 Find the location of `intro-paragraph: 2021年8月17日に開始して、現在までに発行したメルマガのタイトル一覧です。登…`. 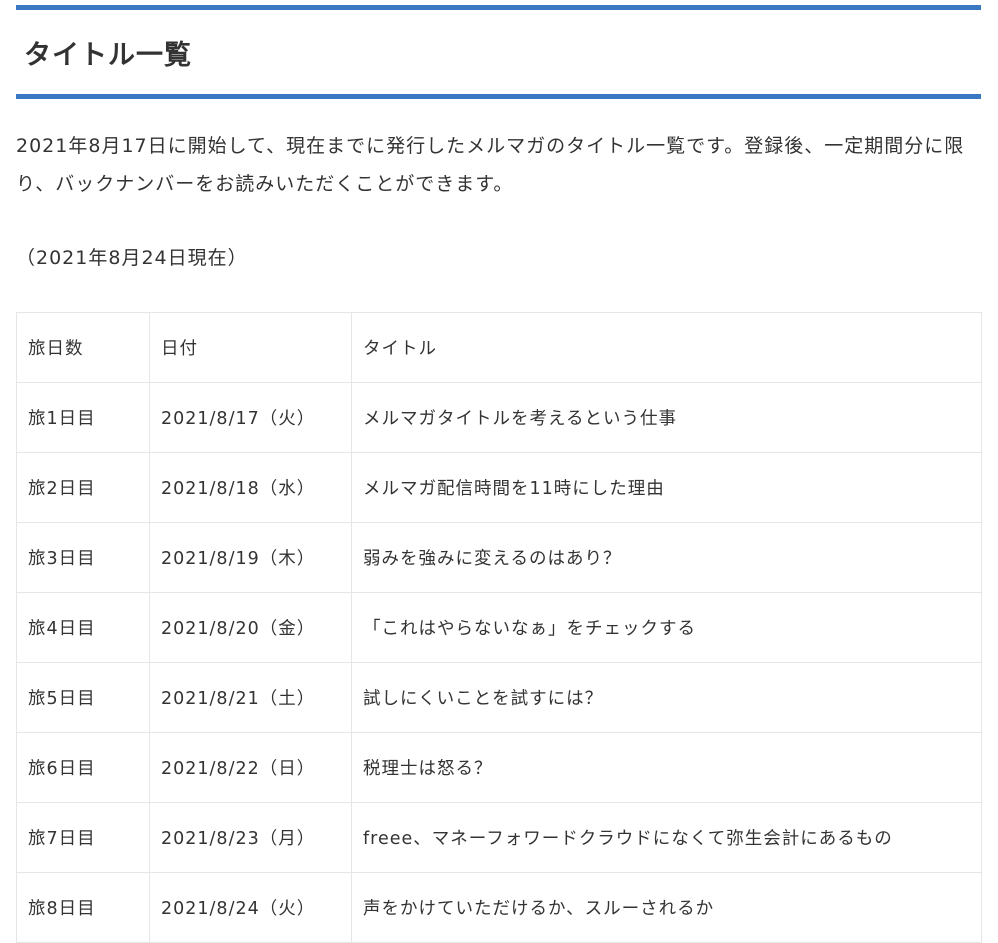

intro-paragraph: 2021年8月17日に開始して、現在までに発行したメルマガのタイトル一覧です。登… is located at coordinates (490, 165).